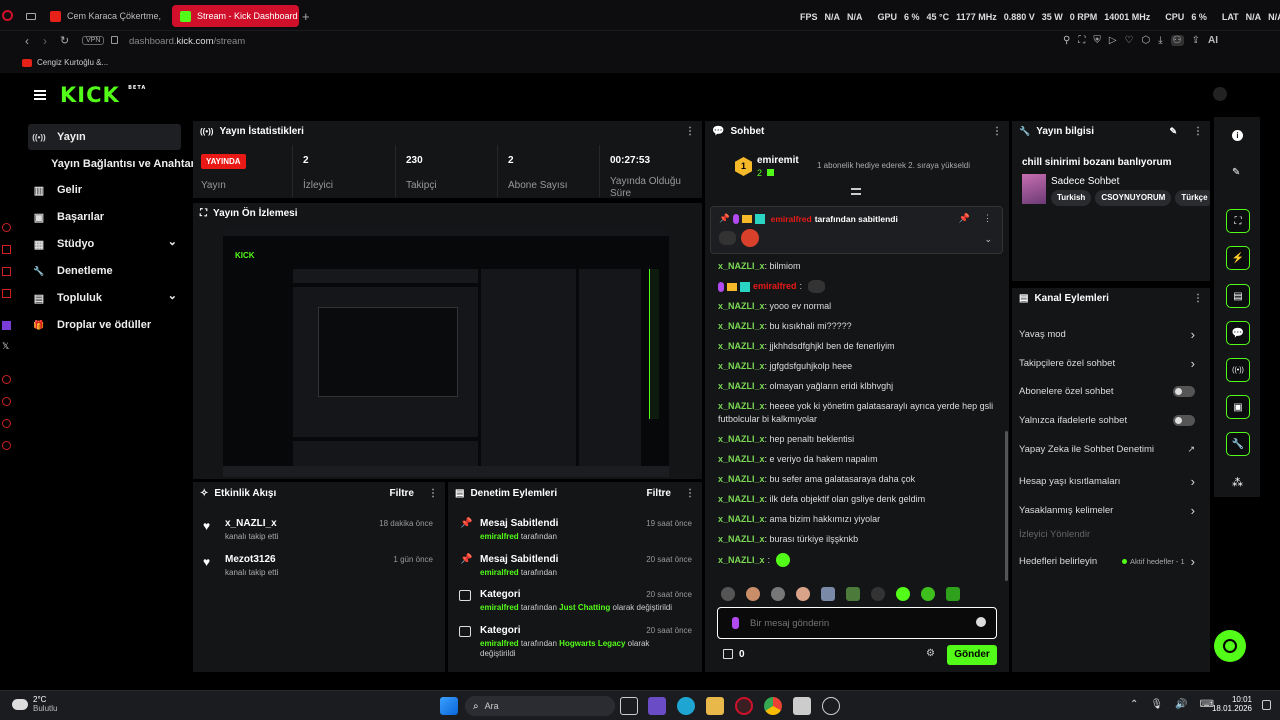 This screenshot has height=720, width=1280. What do you see at coordinates (1236, 172) in the screenshot?
I see `edit-icon: ✎` at bounding box center [1236, 172].